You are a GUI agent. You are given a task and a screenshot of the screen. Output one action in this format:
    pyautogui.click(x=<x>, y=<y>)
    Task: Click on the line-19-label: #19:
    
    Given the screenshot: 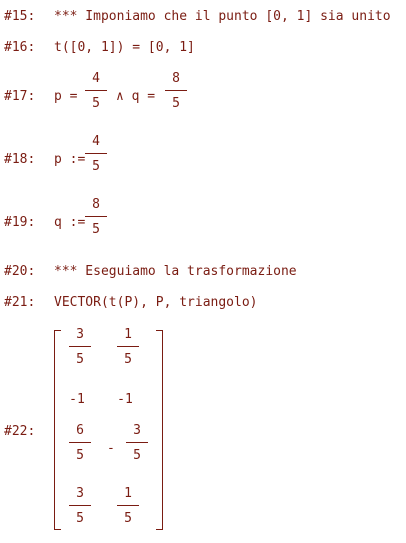 What is the action you would take?
    pyautogui.click(x=20, y=222)
    